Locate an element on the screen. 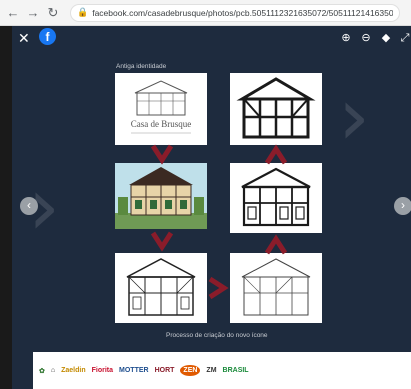  bold-sketch-illustration is located at coordinates (276, 197).